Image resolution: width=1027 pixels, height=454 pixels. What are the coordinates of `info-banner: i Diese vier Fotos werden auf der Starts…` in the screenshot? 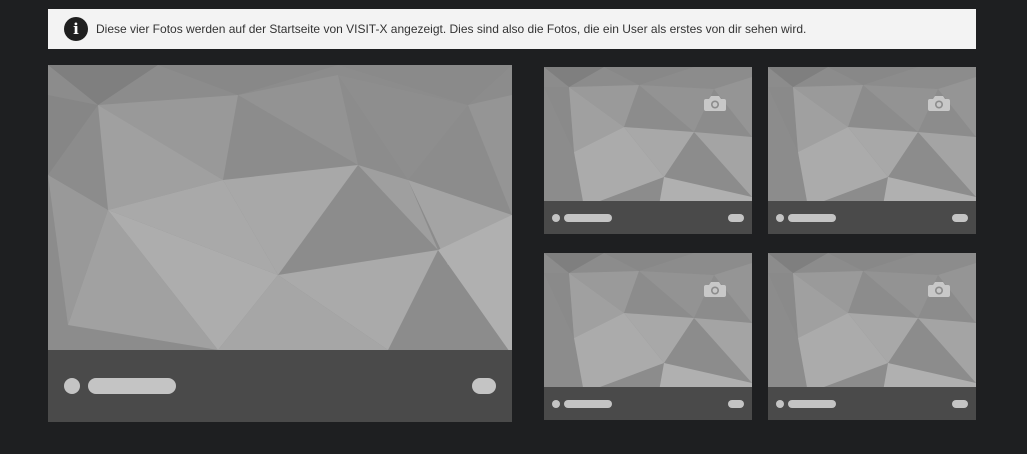 It's located at (512, 29).